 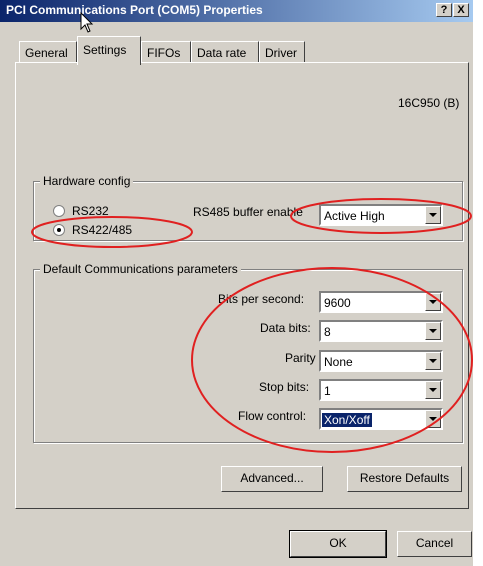 I want to click on bits-per-second-value: 9600, so click(x=337, y=303).